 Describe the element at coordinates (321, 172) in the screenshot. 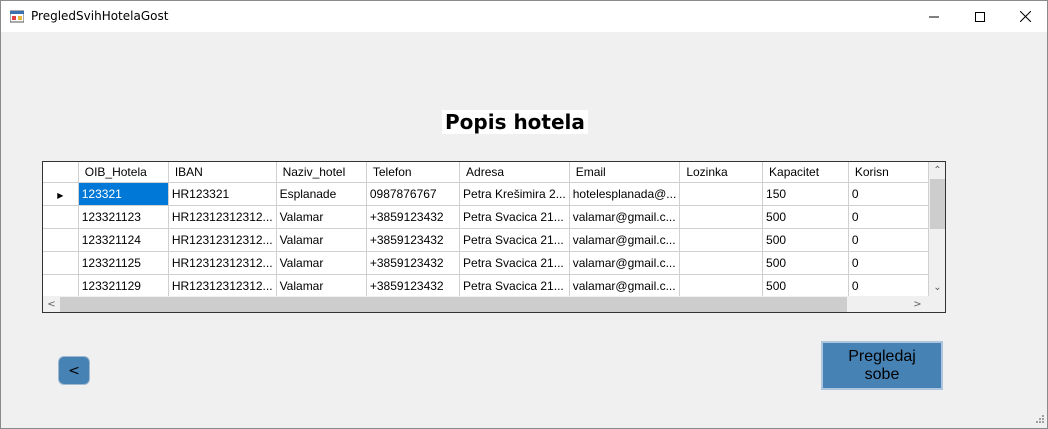

I see `column-header-naziv: Naziv_hotel` at that location.